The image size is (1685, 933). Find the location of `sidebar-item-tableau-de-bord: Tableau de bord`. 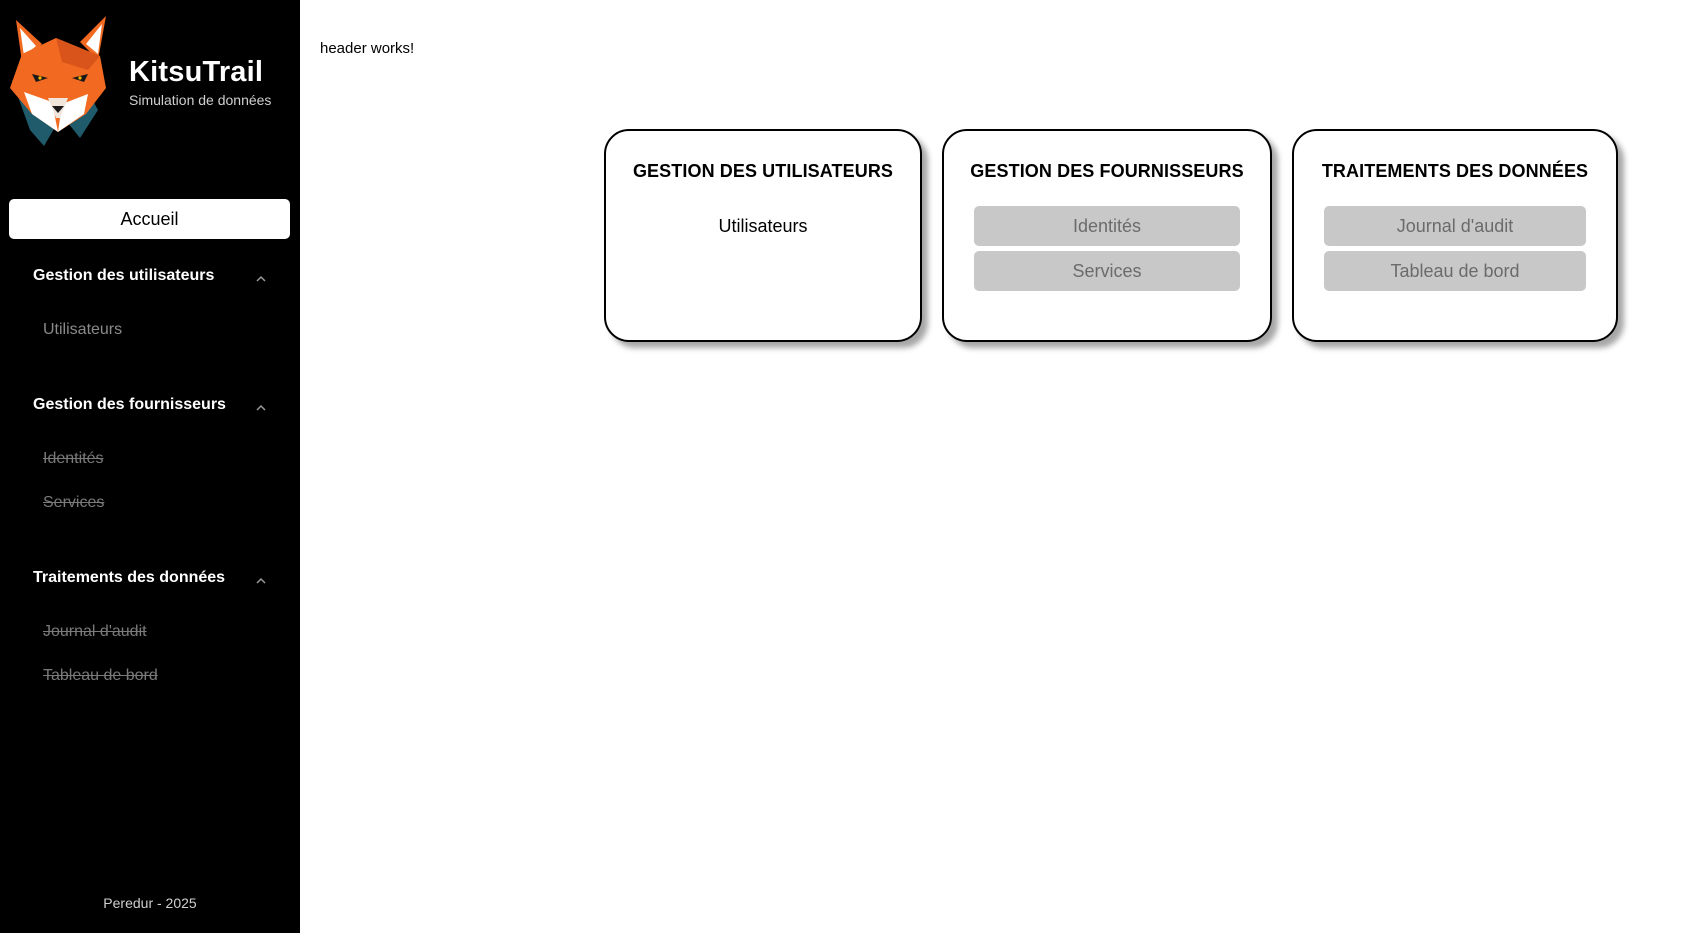

sidebar-item-tableau-de-bord: Tableau de bord is located at coordinates (100, 676).